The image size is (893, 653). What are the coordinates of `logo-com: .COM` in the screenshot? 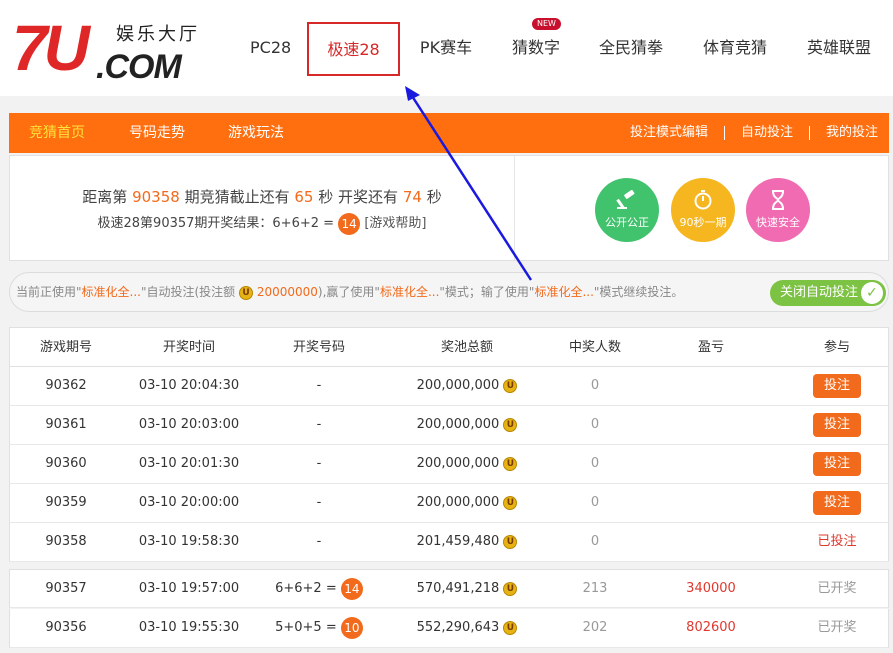 It's located at (139, 67).